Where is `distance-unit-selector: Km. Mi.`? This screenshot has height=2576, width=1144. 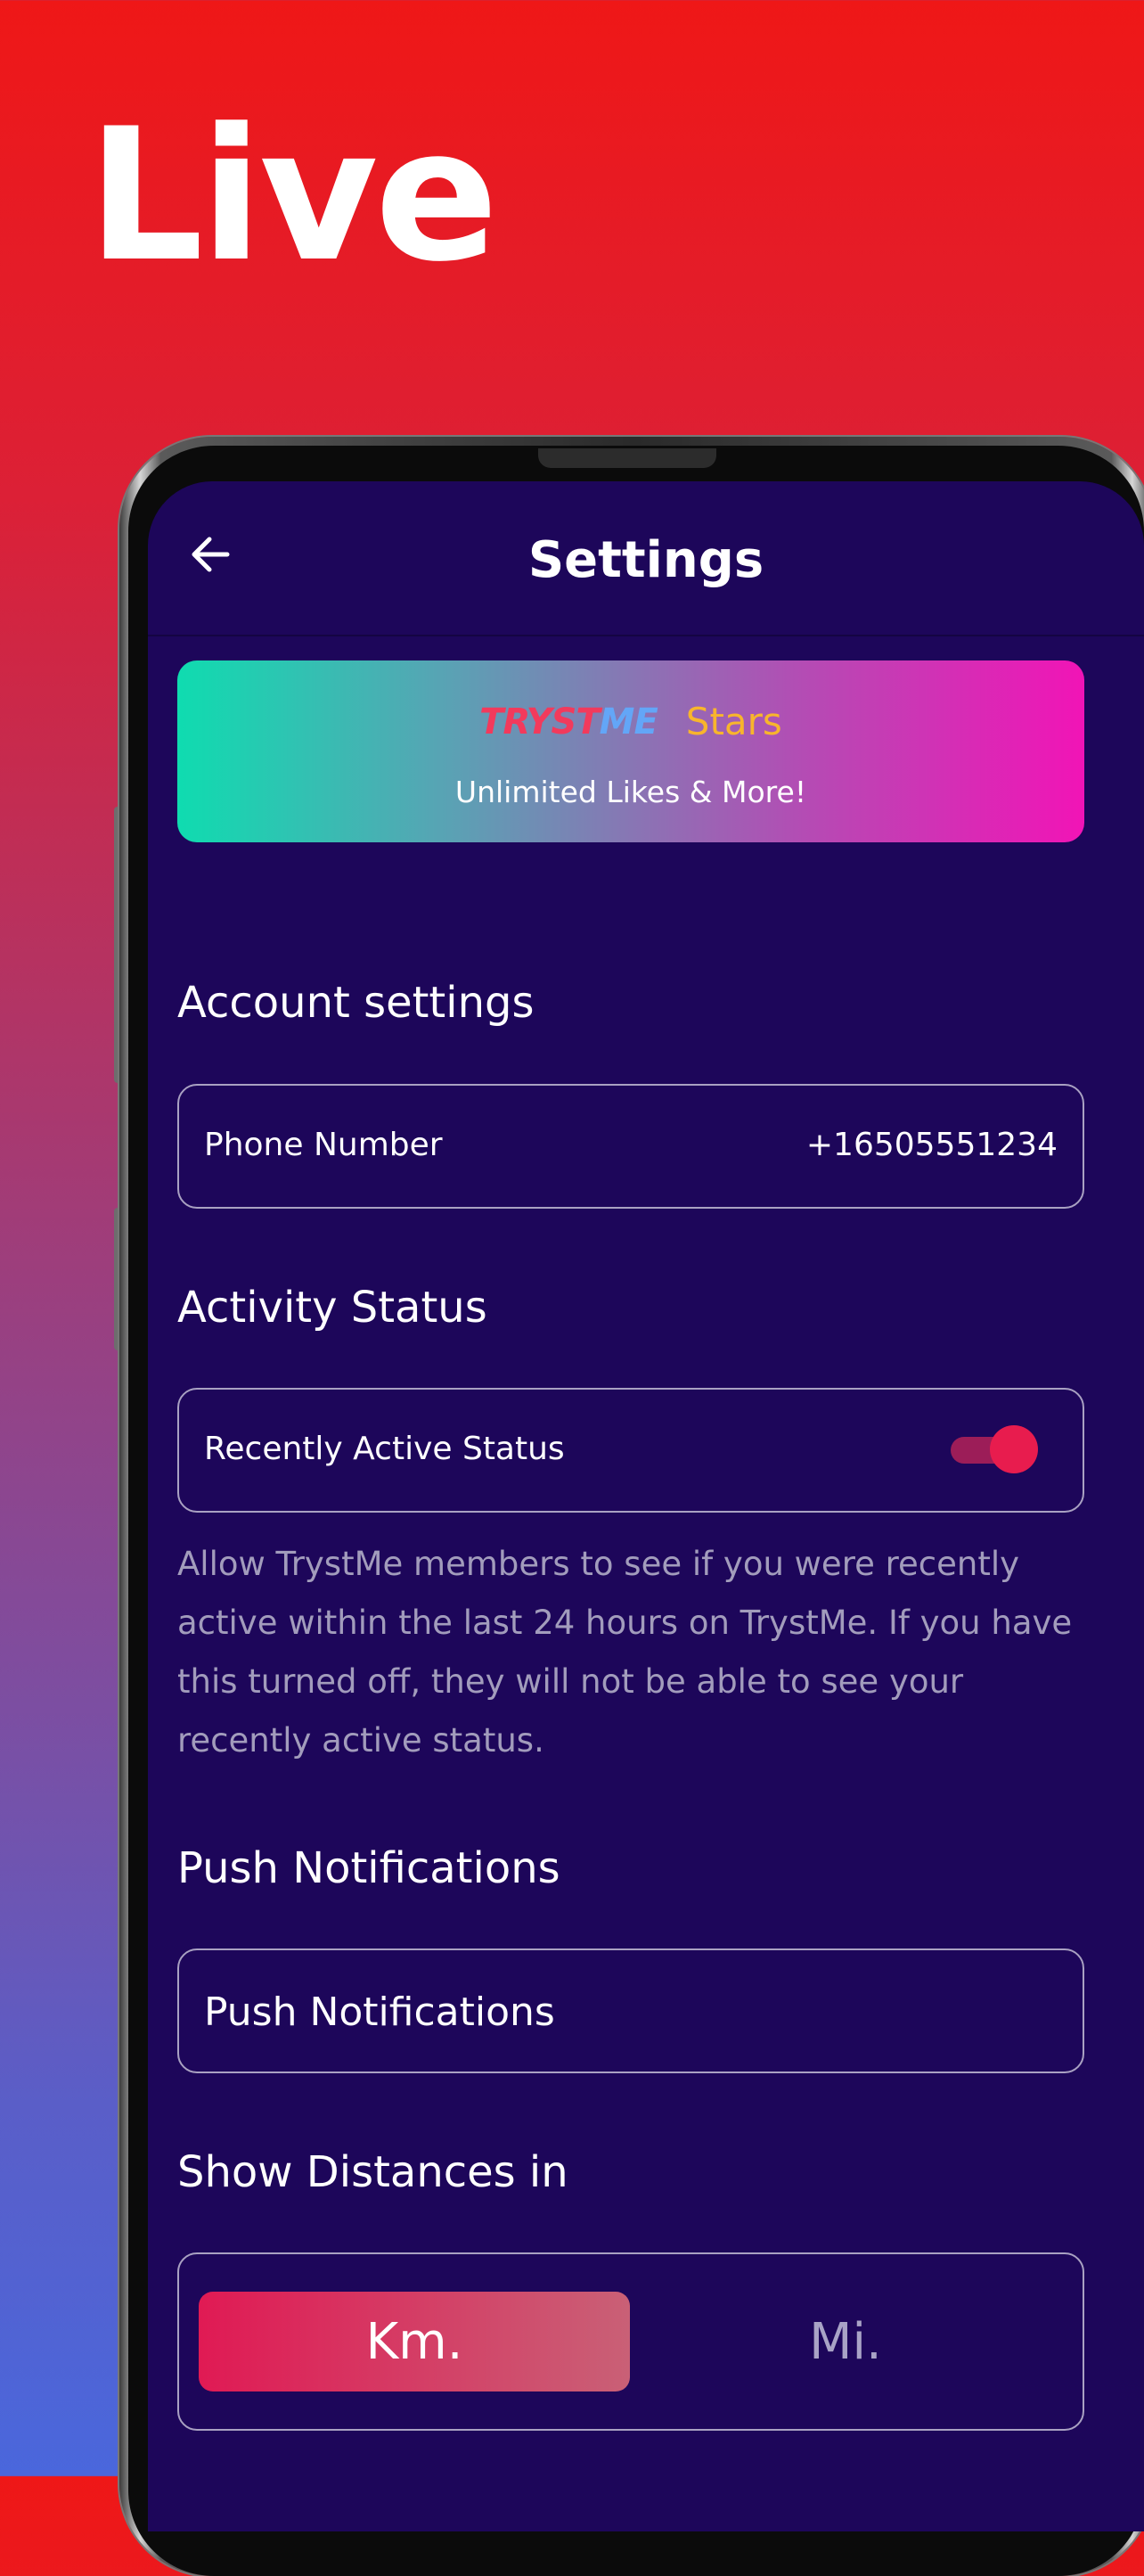
distance-unit-selector: Km. Mi. is located at coordinates (630, 2342).